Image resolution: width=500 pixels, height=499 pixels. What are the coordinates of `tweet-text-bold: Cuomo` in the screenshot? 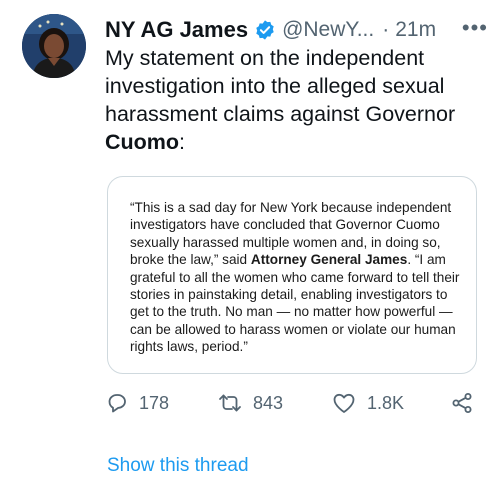 It's located at (142, 142).